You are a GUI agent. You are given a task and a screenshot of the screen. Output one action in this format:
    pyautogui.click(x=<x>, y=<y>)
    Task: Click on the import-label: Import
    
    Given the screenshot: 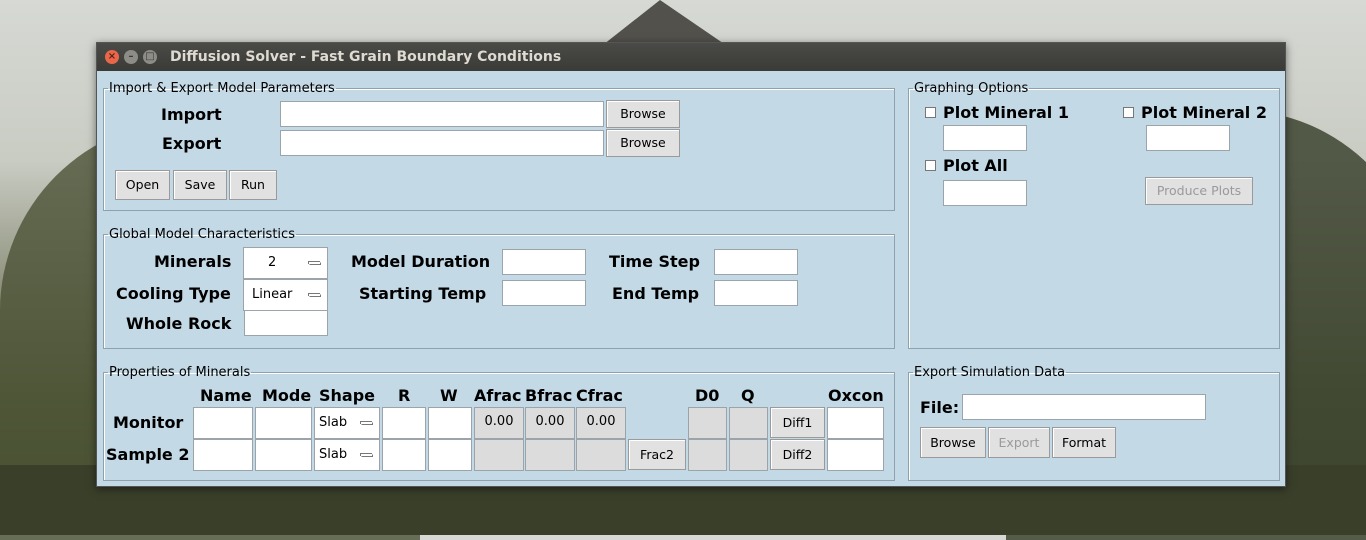 What is the action you would take?
    pyautogui.click(x=191, y=114)
    